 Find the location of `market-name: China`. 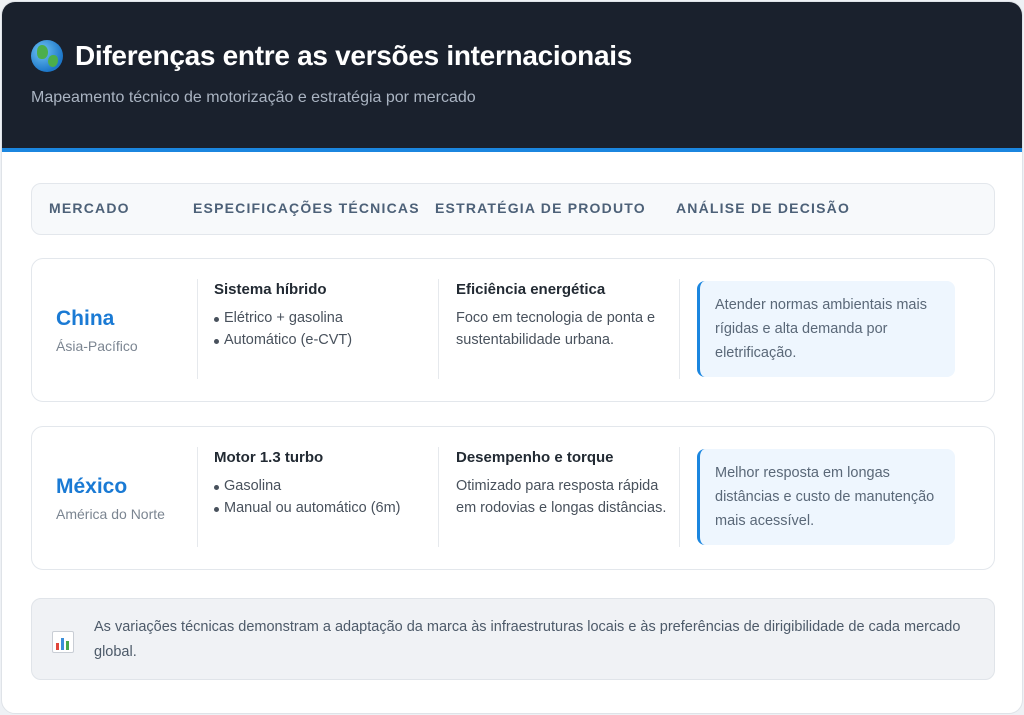

market-name: China is located at coordinates (85, 318).